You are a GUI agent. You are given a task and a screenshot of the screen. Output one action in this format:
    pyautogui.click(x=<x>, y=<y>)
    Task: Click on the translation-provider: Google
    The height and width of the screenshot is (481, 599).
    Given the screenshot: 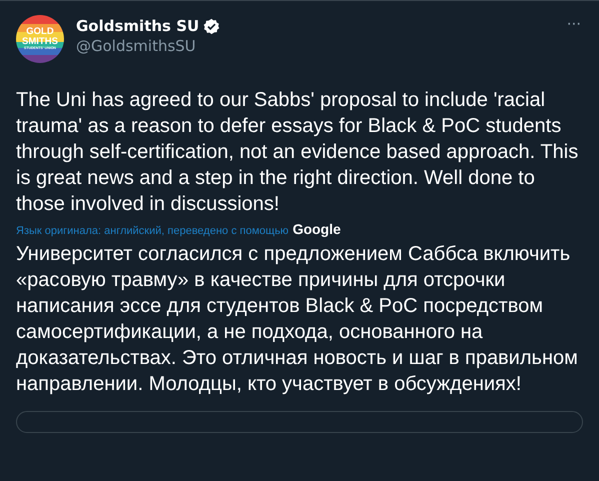 What is the action you would take?
    pyautogui.click(x=316, y=229)
    